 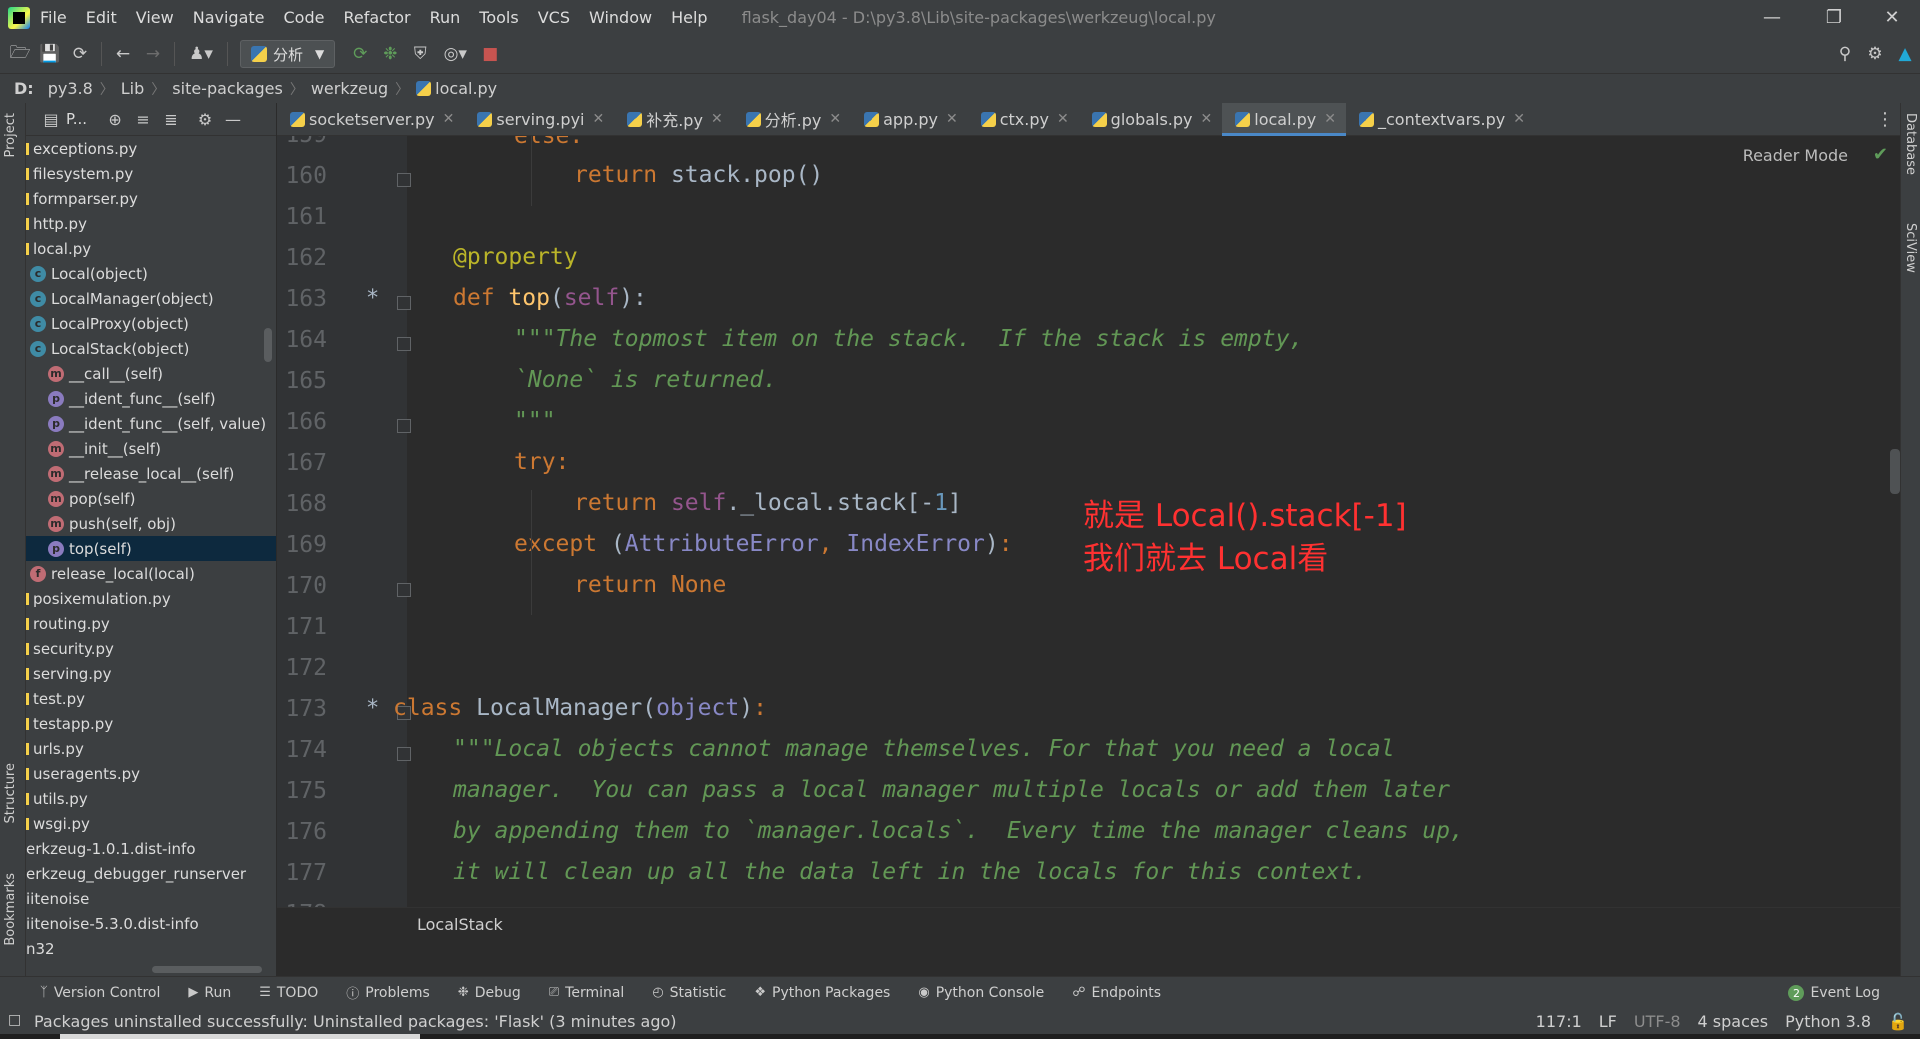 What do you see at coordinates (981, 993) in the screenshot?
I see `python-console-tab: ◉ Python Console` at bounding box center [981, 993].